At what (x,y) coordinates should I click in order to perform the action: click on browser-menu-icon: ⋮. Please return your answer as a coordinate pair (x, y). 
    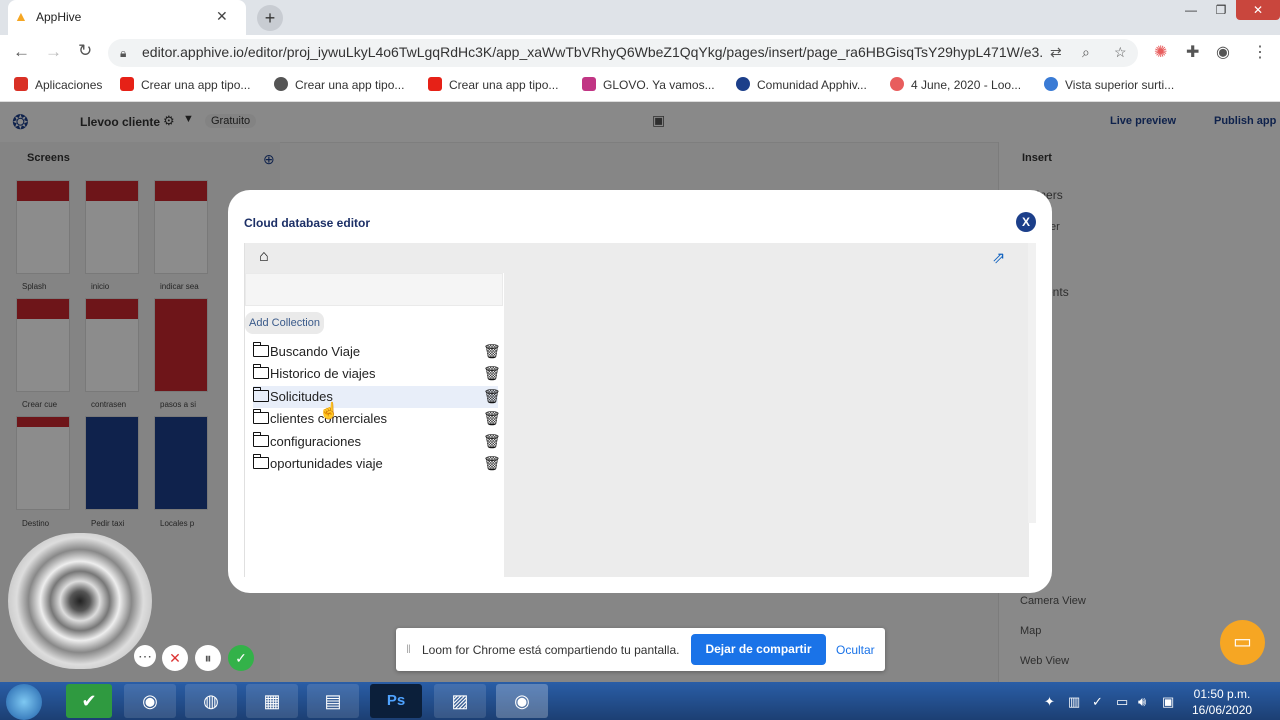
    Looking at the image, I should click on (1260, 52).